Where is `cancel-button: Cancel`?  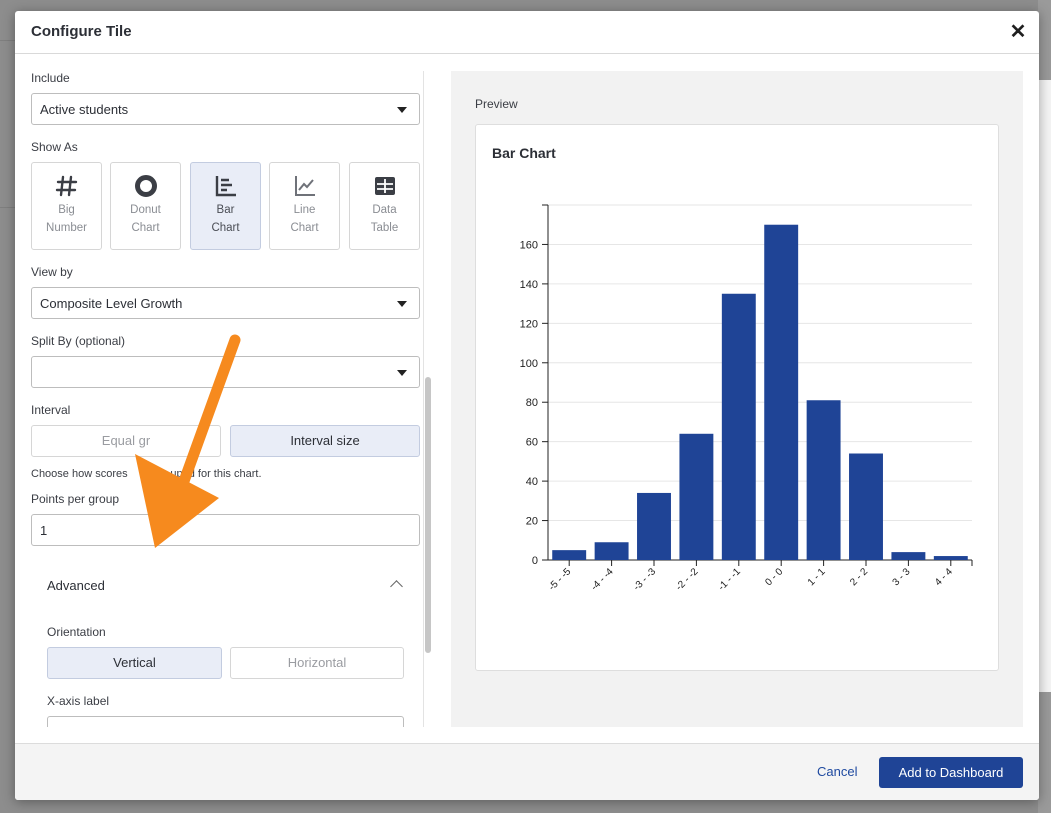 cancel-button: Cancel is located at coordinates (837, 771).